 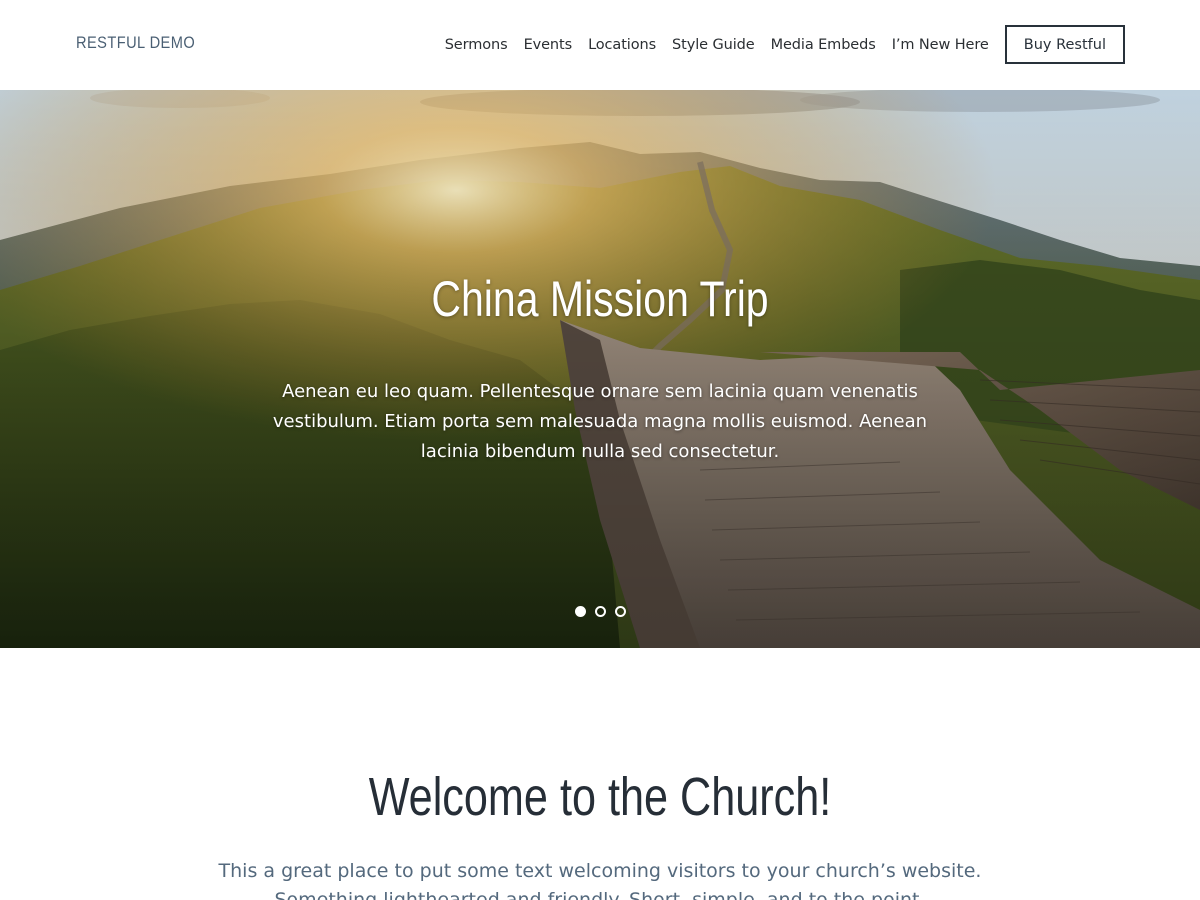 I want to click on nav-item-style-guide: Style Guide, so click(x=713, y=45).